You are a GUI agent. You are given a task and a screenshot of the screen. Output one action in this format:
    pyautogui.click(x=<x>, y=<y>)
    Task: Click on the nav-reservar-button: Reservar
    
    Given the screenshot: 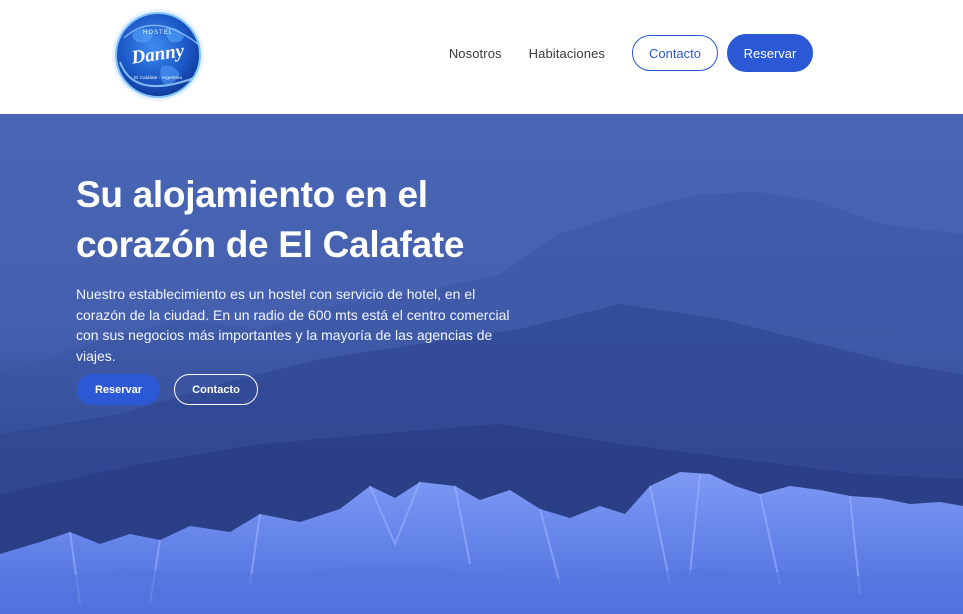 What is the action you would take?
    pyautogui.click(x=770, y=53)
    